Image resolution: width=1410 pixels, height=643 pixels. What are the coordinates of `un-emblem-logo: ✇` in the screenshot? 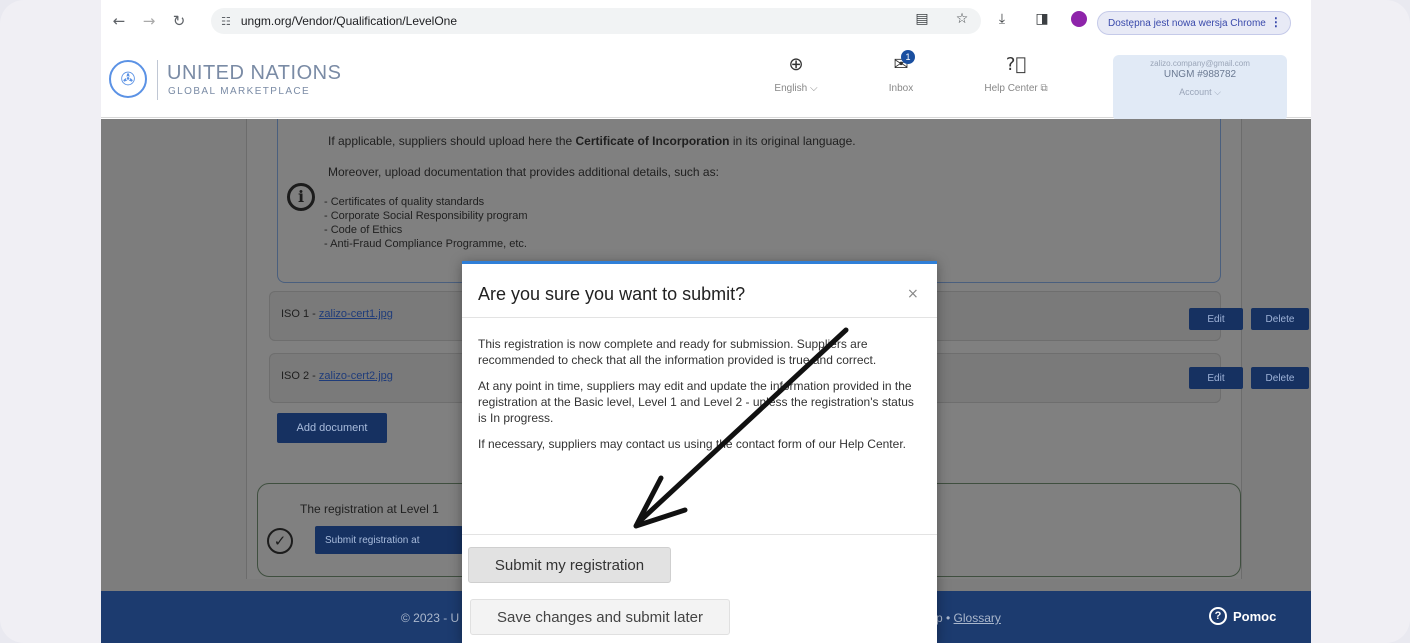 It's located at (128, 79).